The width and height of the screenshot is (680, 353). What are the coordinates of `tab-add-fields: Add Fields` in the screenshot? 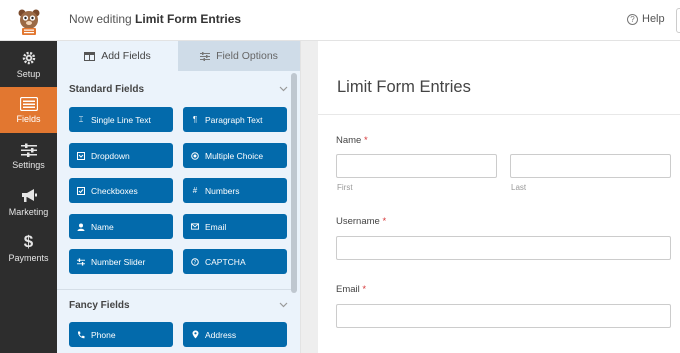 It's located at (117, 56).